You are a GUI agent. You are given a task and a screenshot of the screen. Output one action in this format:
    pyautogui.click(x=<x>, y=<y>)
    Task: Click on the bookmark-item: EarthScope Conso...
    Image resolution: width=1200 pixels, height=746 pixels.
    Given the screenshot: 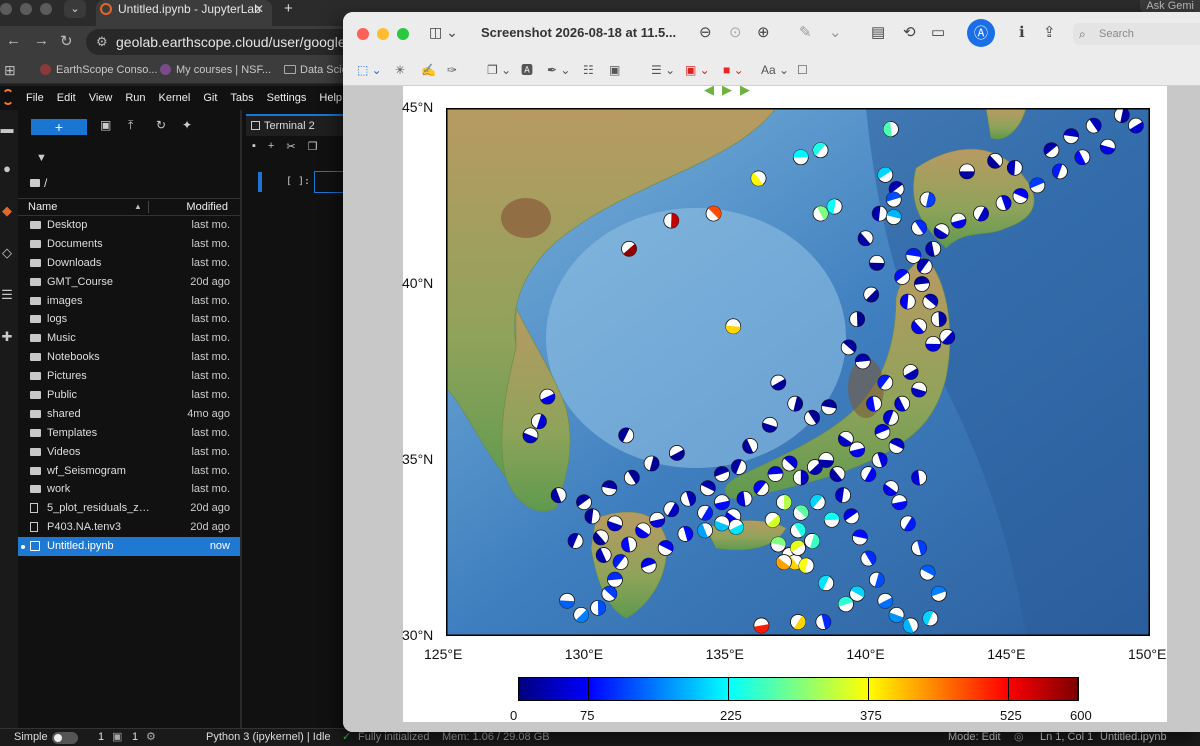 What is the action you would take?
    pyautogui.click(x=99, y=71)
    